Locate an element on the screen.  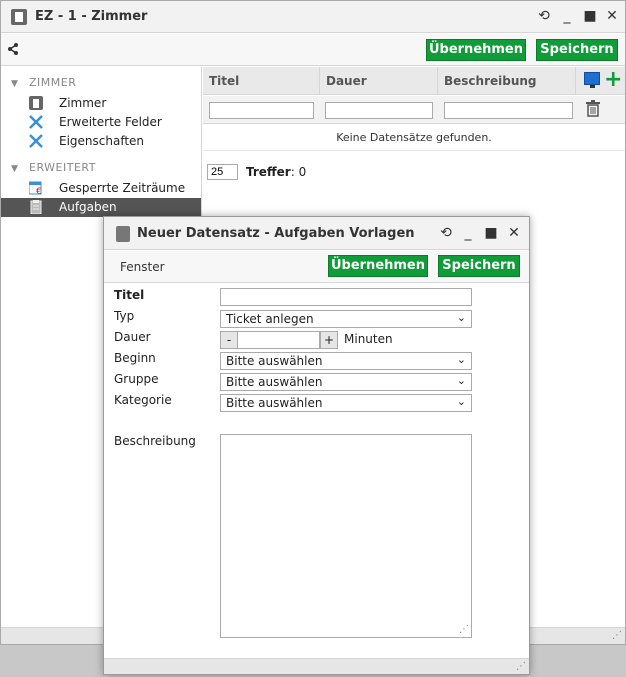
dauer-input is located at coordinates (278, 340).